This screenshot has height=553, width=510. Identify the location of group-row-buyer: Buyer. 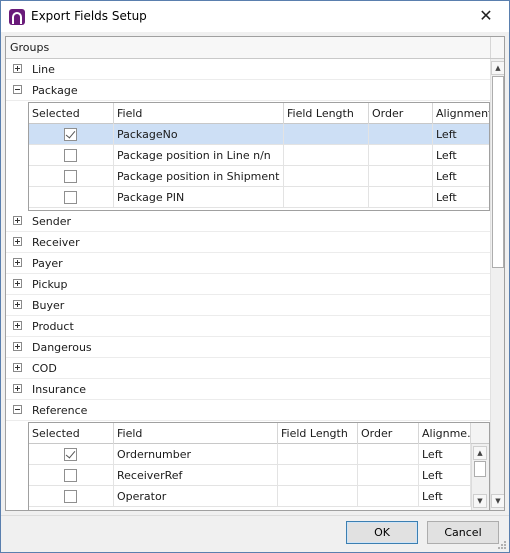
(248, 305).